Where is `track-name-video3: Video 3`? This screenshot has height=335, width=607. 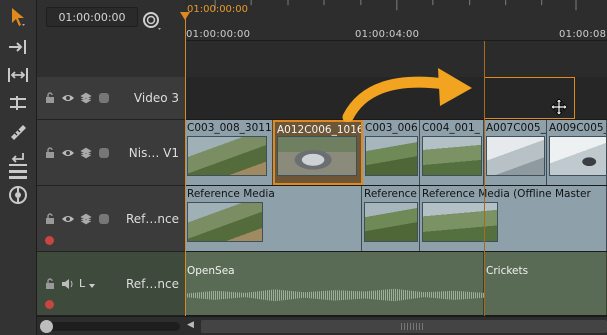 track-name-video3: Video 3 is located at coordinates (156, 98).